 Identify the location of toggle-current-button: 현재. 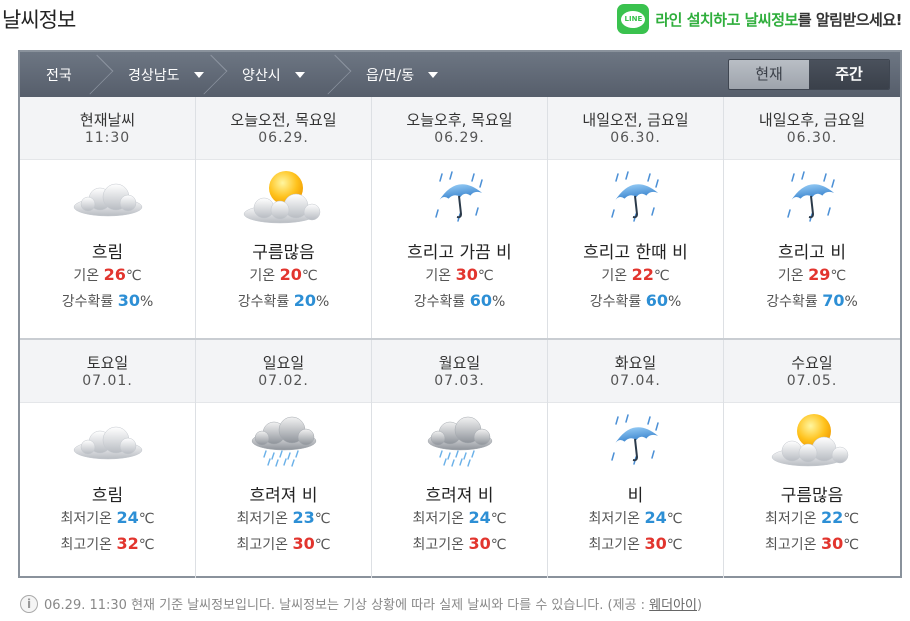
(769, 74).